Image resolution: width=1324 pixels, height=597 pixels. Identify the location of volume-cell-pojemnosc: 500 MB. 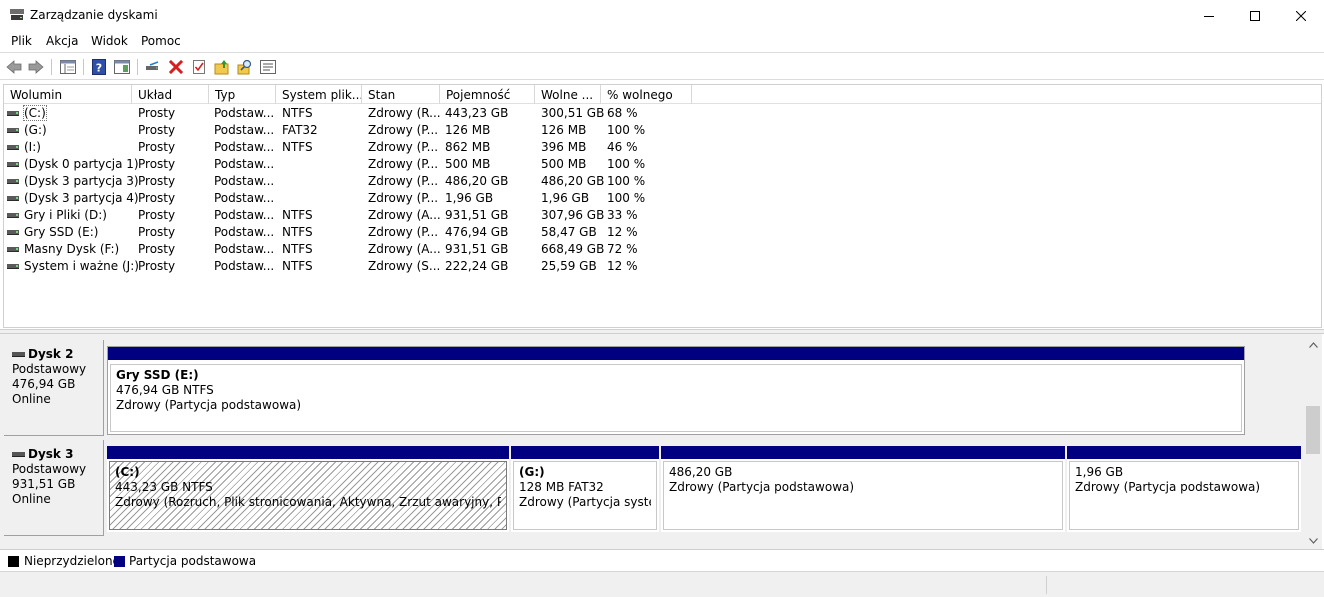
(468, 164).